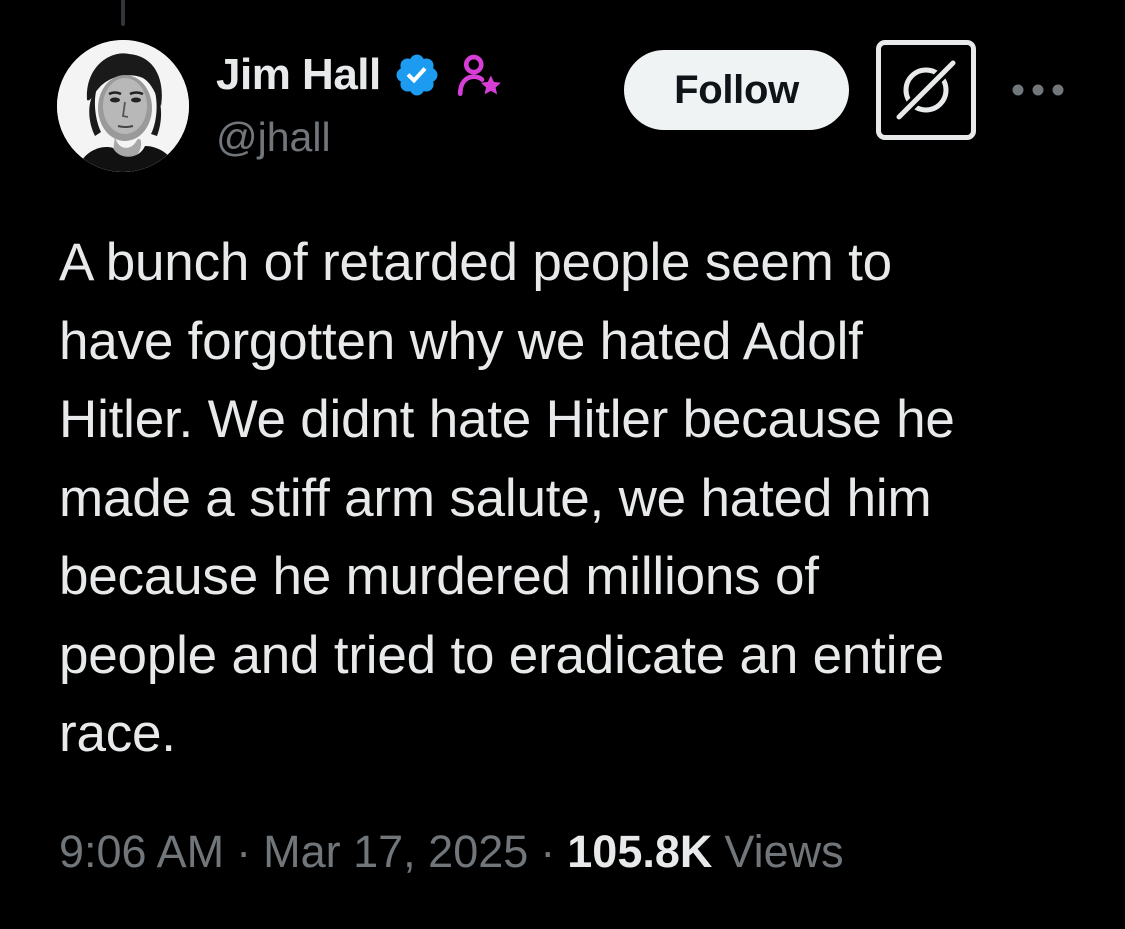  I want to click on follow-button: Follow, so click(736, 90).